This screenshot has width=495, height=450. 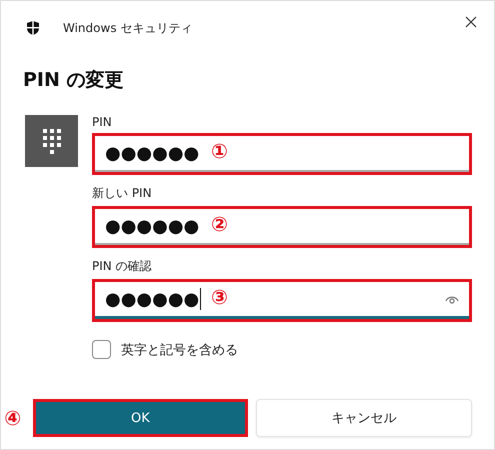 What do you see at coordinates (122, 266) in the screenshot?
I see `field-label: PIN の確認` at bounding box center [122, 266].